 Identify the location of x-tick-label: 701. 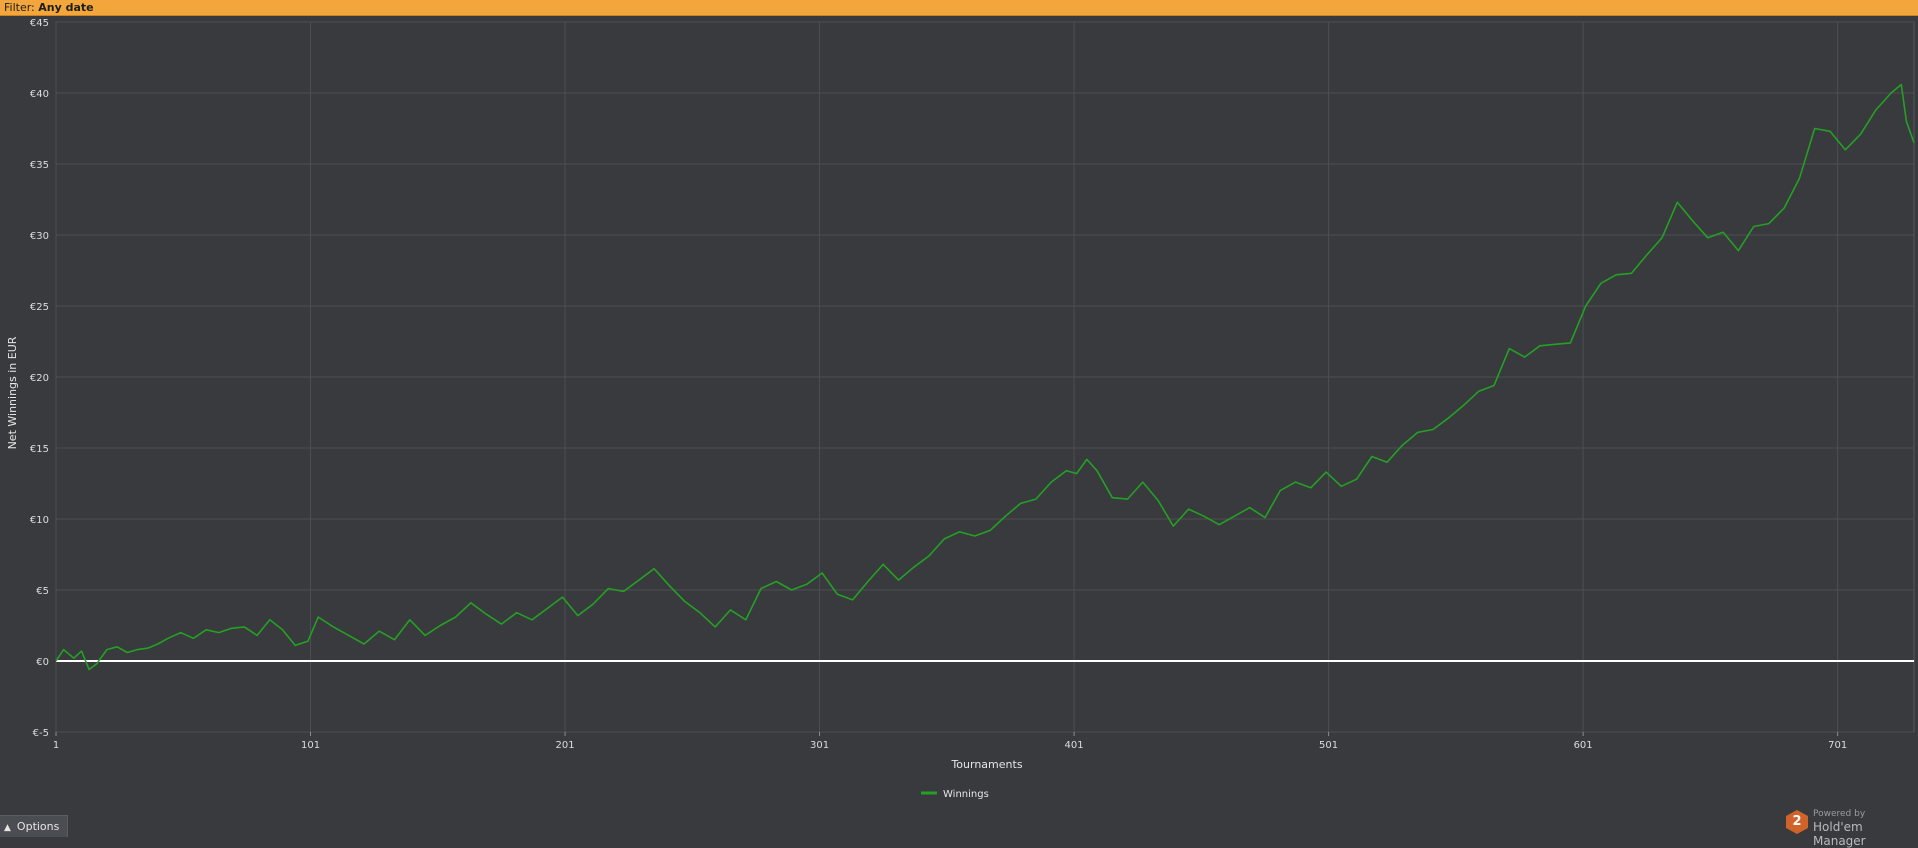
(1837, 745).